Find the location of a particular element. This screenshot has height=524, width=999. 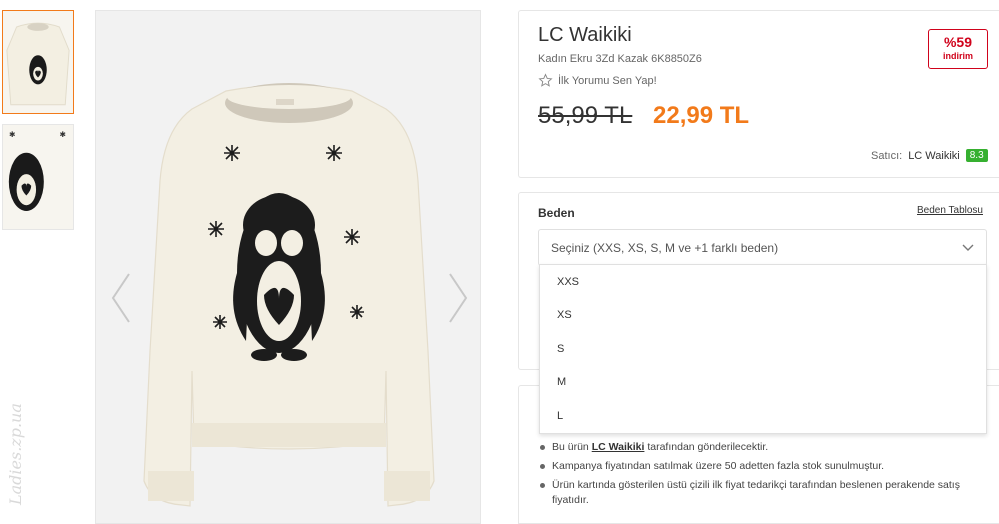

new-price: 22,99 TL is located at coordinates (701, 115).